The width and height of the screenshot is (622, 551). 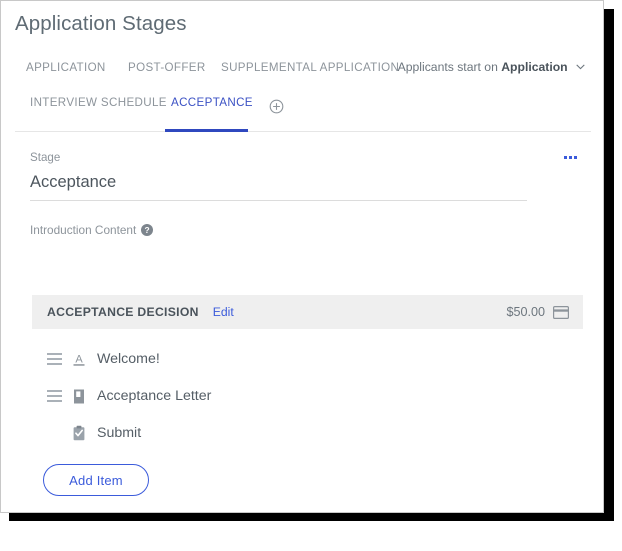 I want to click on list-item-label: Welcome!, so click(x=128, y=359).